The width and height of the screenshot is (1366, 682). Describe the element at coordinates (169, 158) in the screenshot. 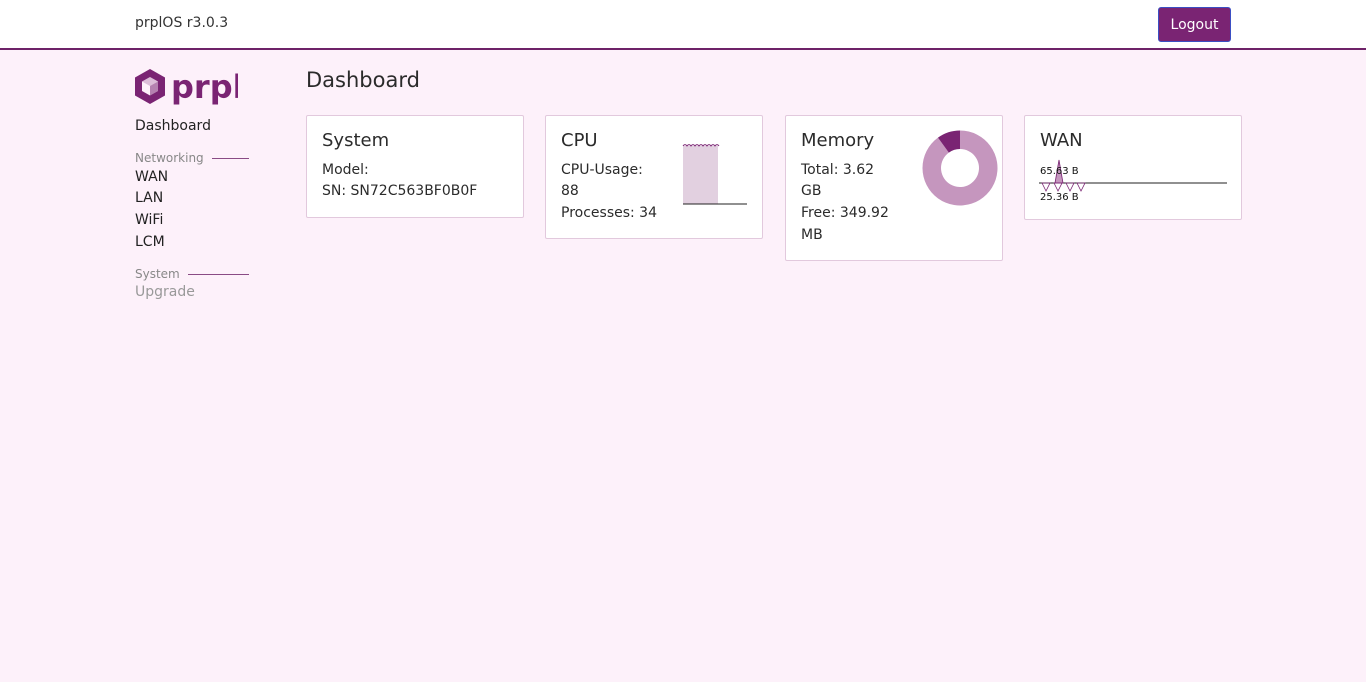

I see `sidebar-section-title: Networking` at that location.